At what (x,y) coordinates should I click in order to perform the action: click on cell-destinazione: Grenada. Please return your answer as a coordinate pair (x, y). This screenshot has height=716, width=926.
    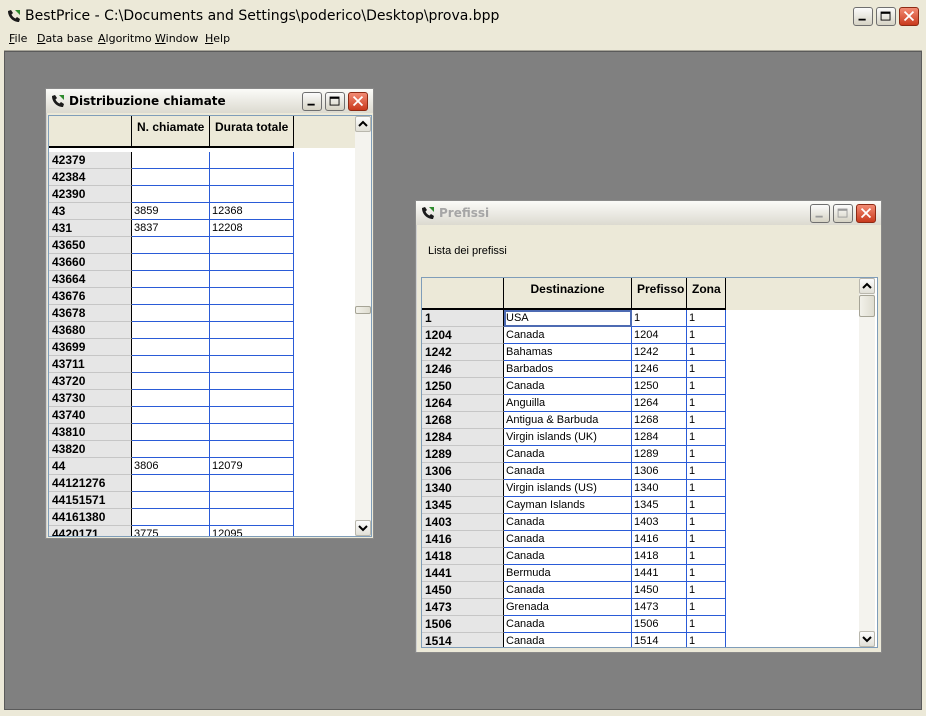
    Looking at the image, I should click on (568, 607).